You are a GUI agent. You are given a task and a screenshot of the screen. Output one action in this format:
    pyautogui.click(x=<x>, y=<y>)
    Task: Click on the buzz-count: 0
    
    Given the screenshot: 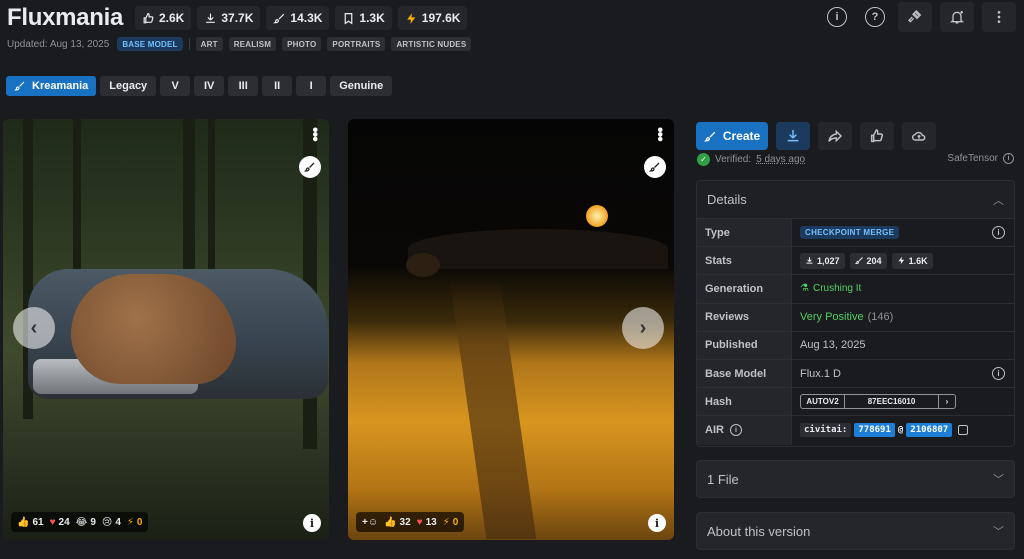 What is the action you would take?
    pyautogui.click(x=139, y=522)
    